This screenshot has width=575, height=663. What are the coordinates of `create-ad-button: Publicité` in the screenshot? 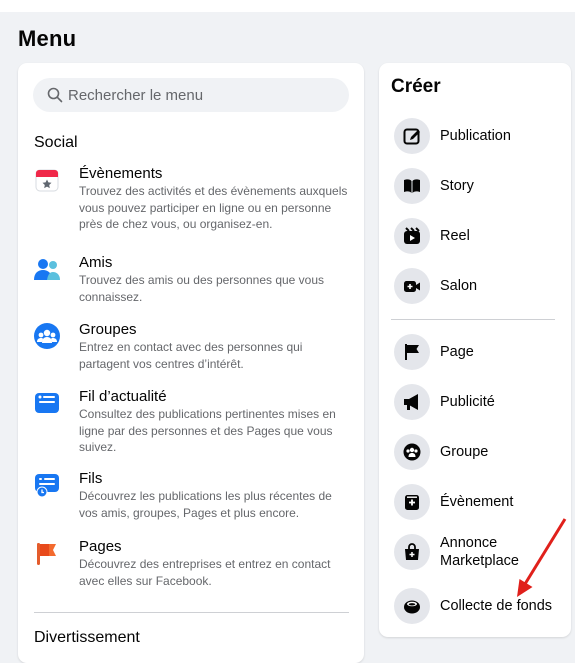 It's located at (444, 402).